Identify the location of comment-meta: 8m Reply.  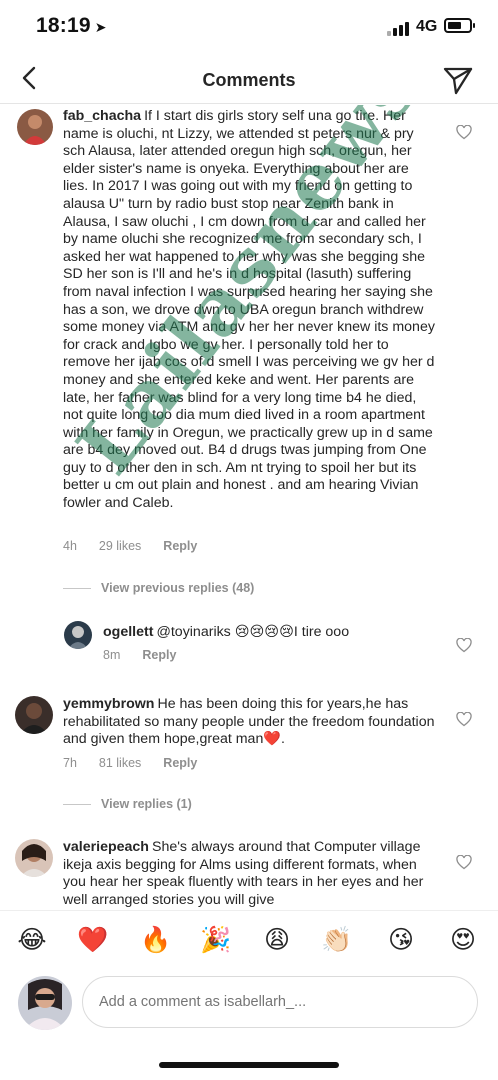
(150, 655).